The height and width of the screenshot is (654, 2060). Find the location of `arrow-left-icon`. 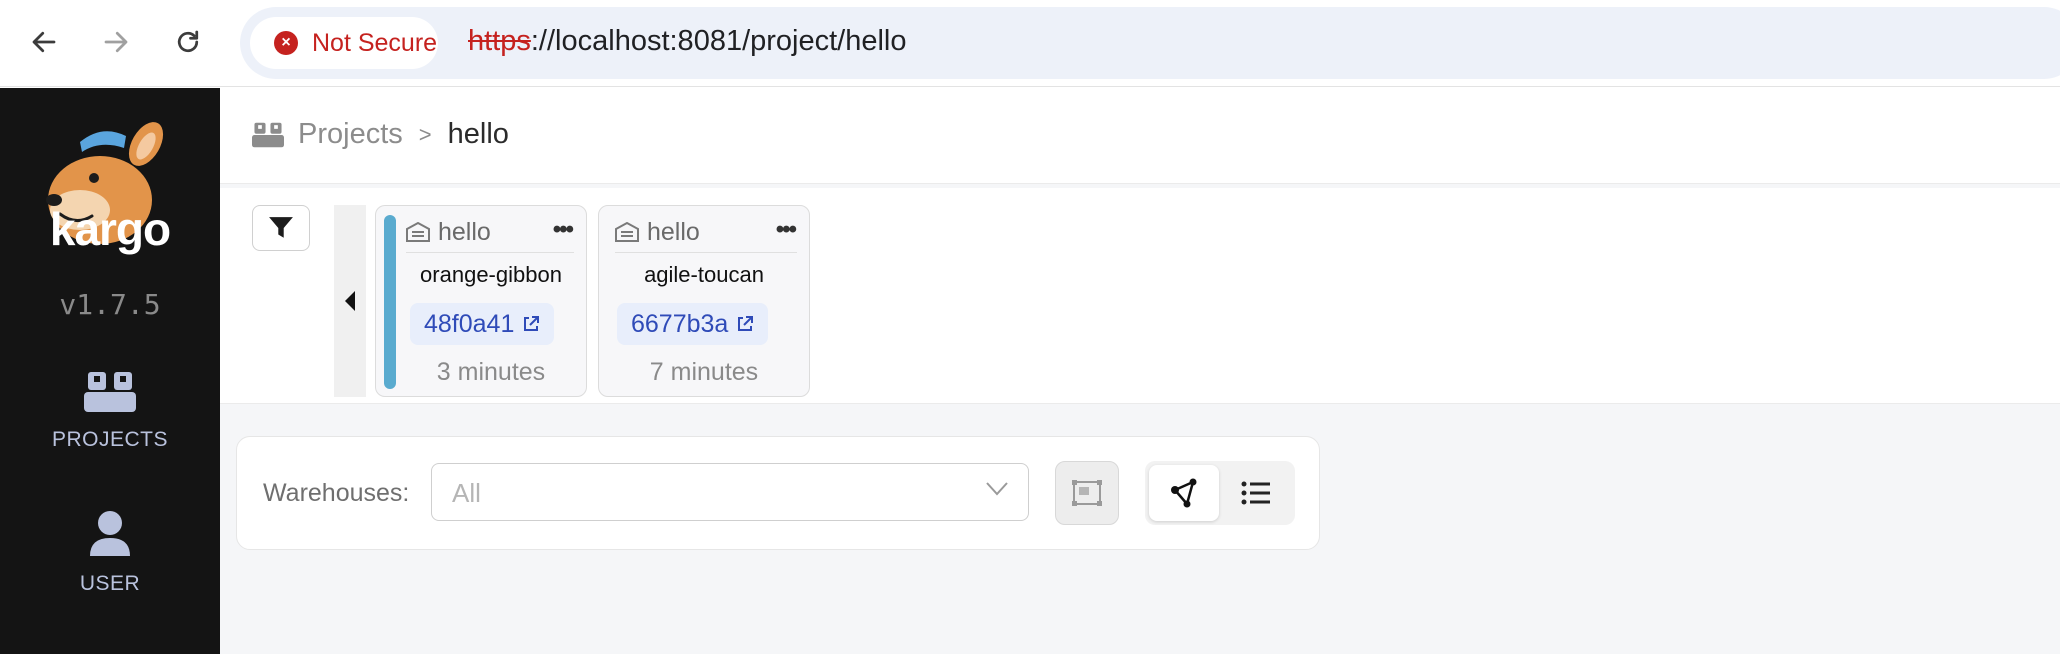

arrow-left-icon is located at coordinates (44, 42).